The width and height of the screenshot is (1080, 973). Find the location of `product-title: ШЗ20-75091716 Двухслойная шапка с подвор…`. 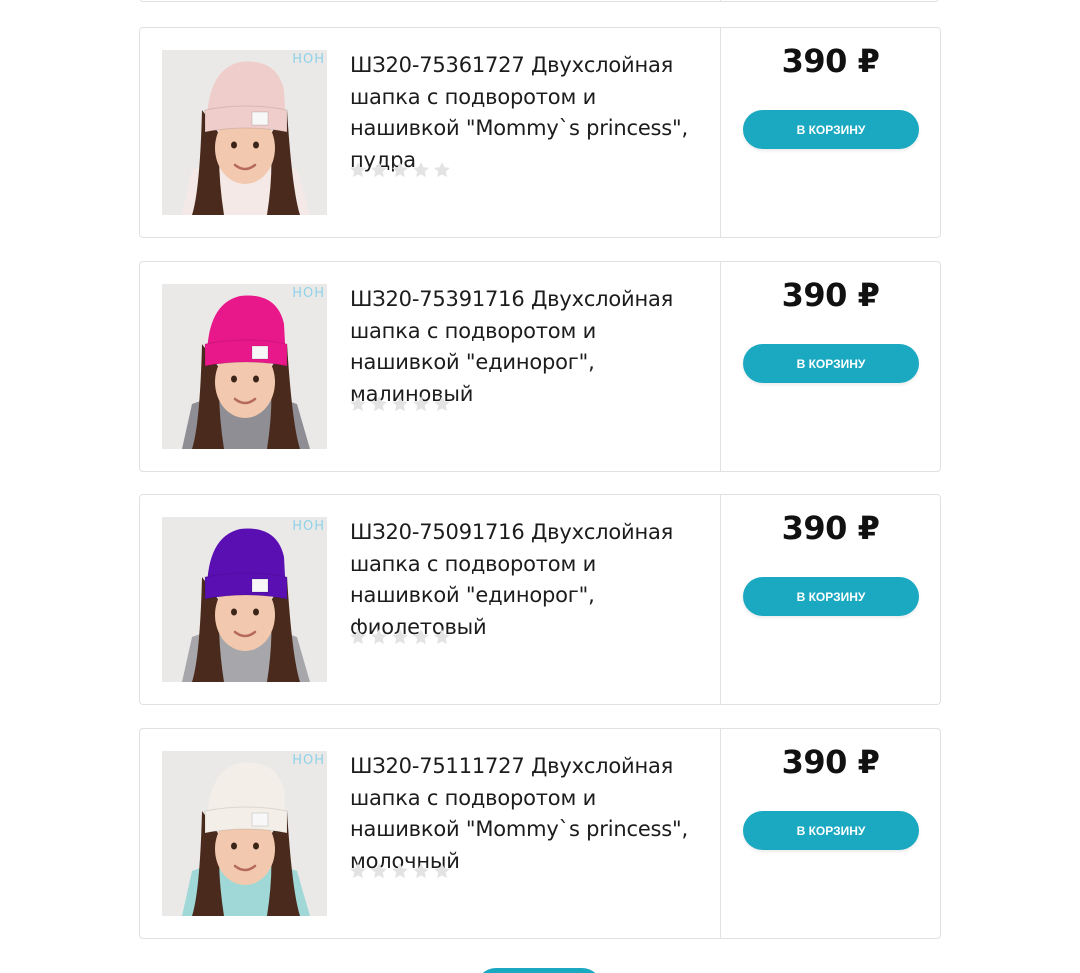

product-title: ШЗ20-75091716 Двухслойная шапка с подвор… is located at coordinates (527, 580).